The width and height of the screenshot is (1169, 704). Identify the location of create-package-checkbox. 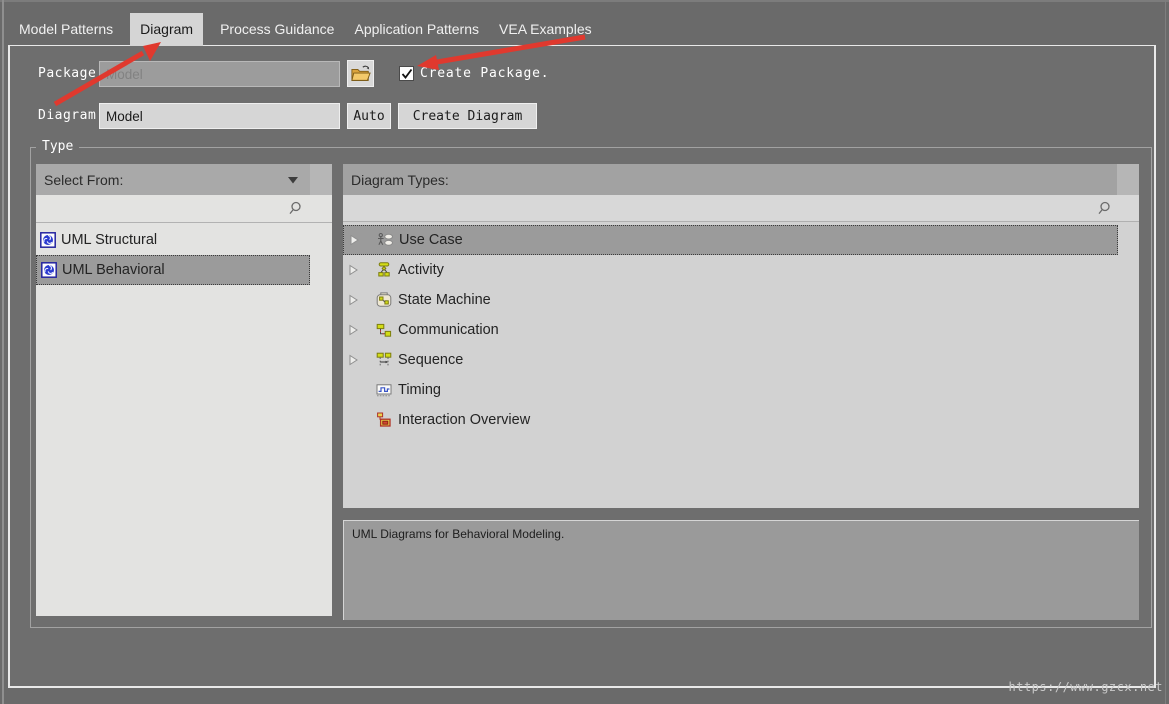
(406, 73).